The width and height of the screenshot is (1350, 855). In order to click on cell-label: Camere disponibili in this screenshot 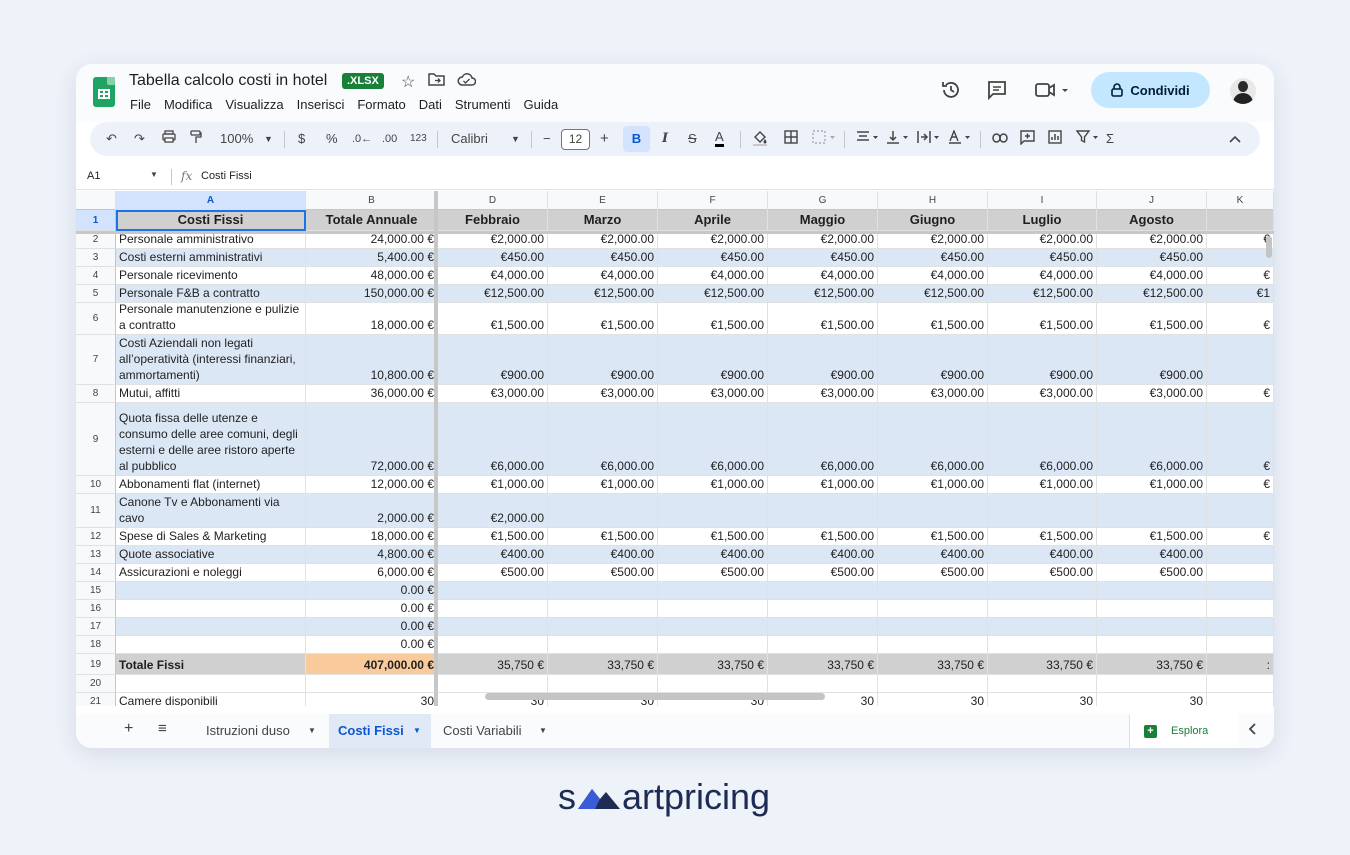, I will do `click(211, 699)`.